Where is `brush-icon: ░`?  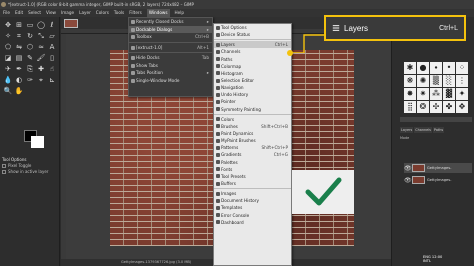 brush-icon: ░ is located at coordinates (449, 81).